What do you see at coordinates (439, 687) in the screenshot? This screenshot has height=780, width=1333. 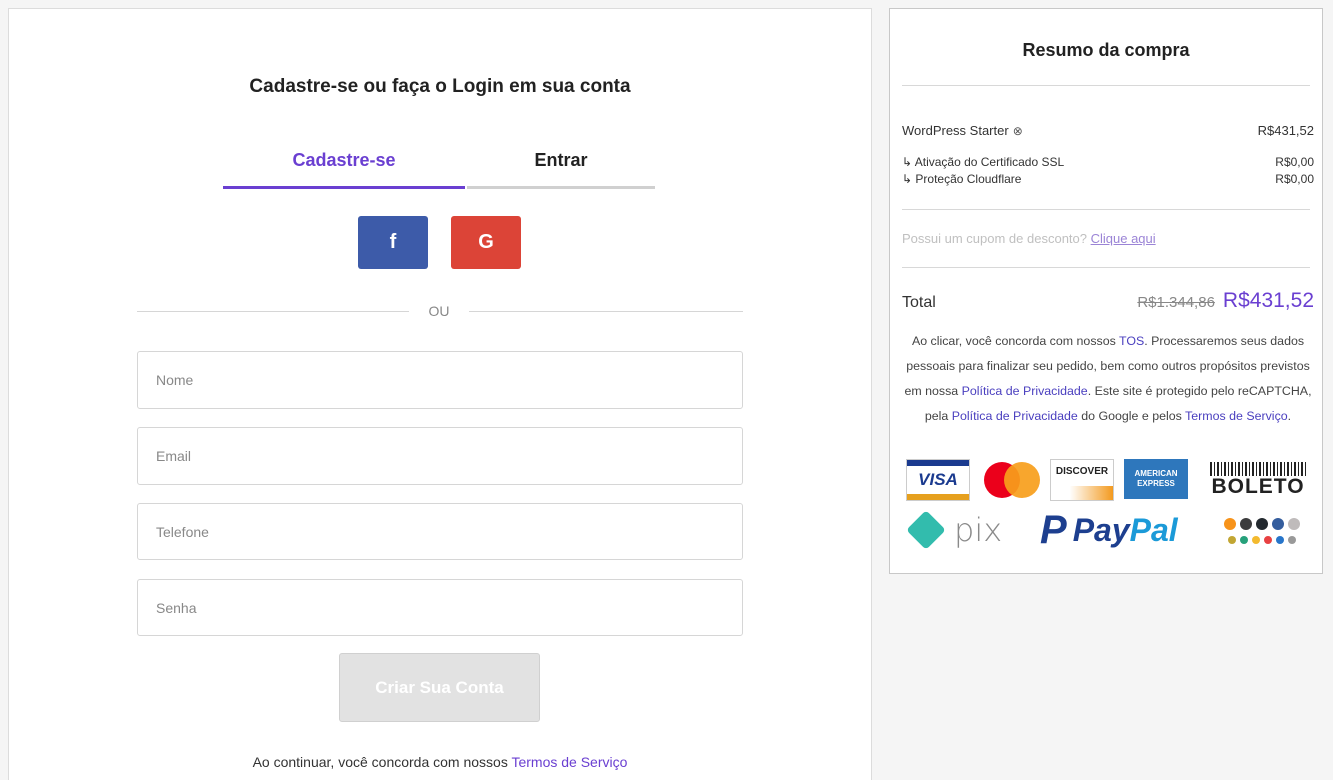 I see `create-account-button: Criar Sua Conta` at bounding box center [439, 687].